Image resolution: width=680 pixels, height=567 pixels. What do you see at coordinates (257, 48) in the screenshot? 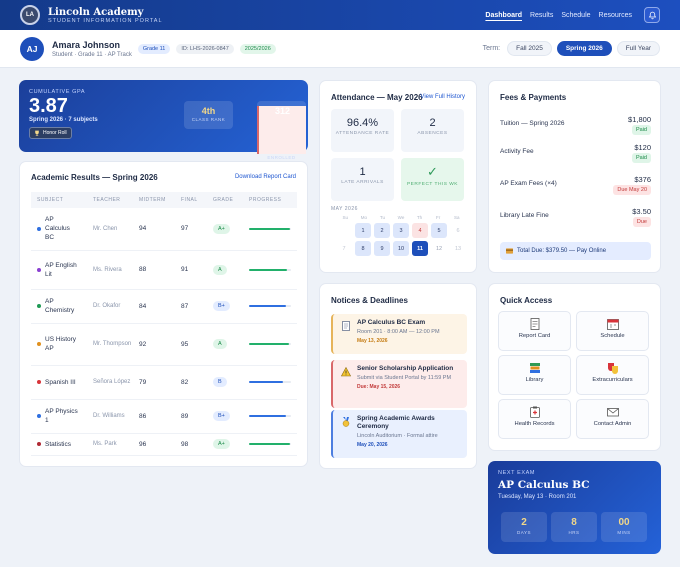
I see `school-year-badge: 2025/2026` at bounding box center [257, 48].